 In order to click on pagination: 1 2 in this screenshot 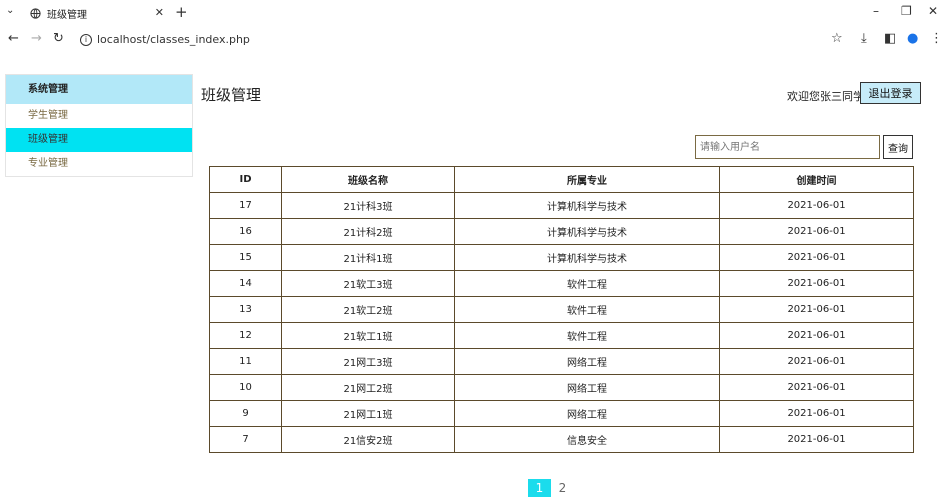, I will do `click(551, 488)`.